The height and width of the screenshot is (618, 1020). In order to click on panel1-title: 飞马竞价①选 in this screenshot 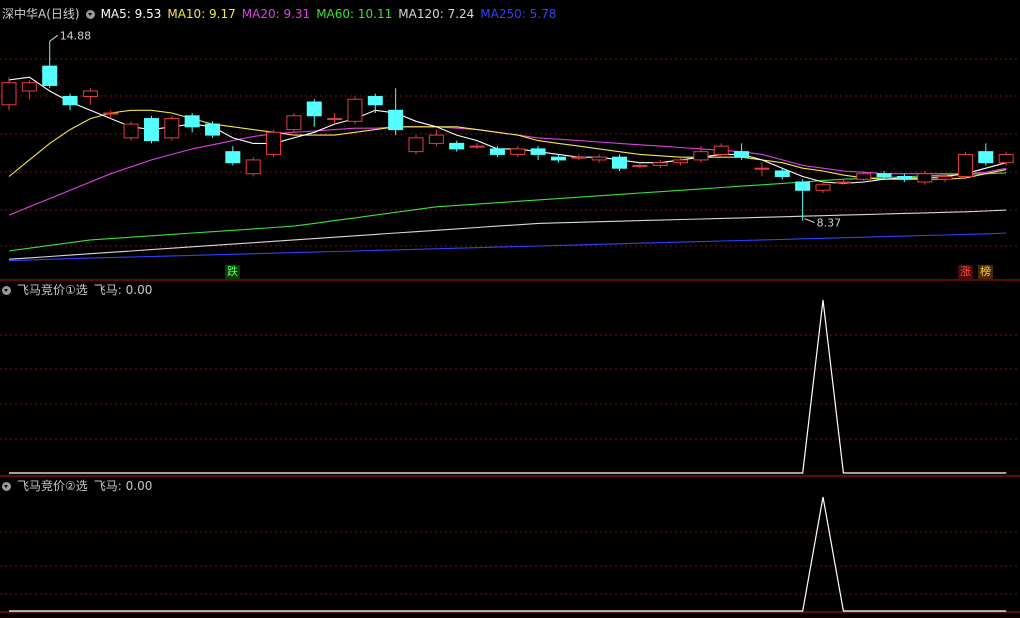, I will do `click(52, 290)`.